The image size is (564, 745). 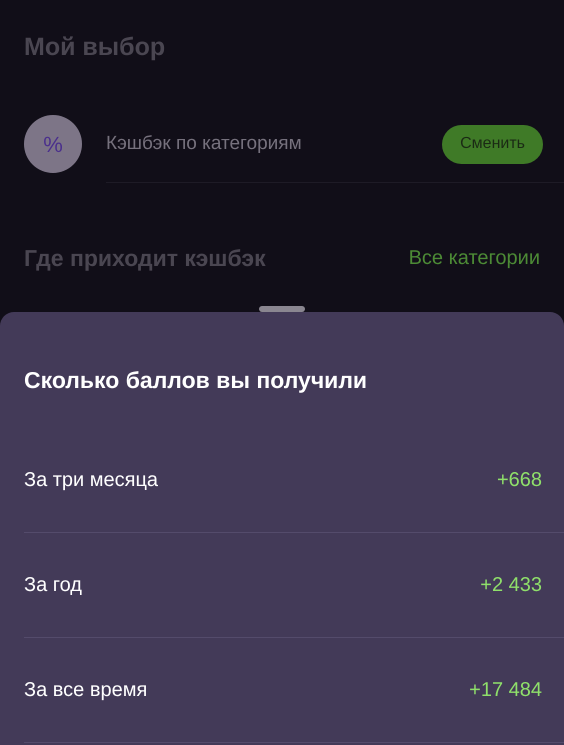 What do you see at coordinates (53, 585) in the screenshot?
I see `period-label: За год` at bounding box center [53, 585].